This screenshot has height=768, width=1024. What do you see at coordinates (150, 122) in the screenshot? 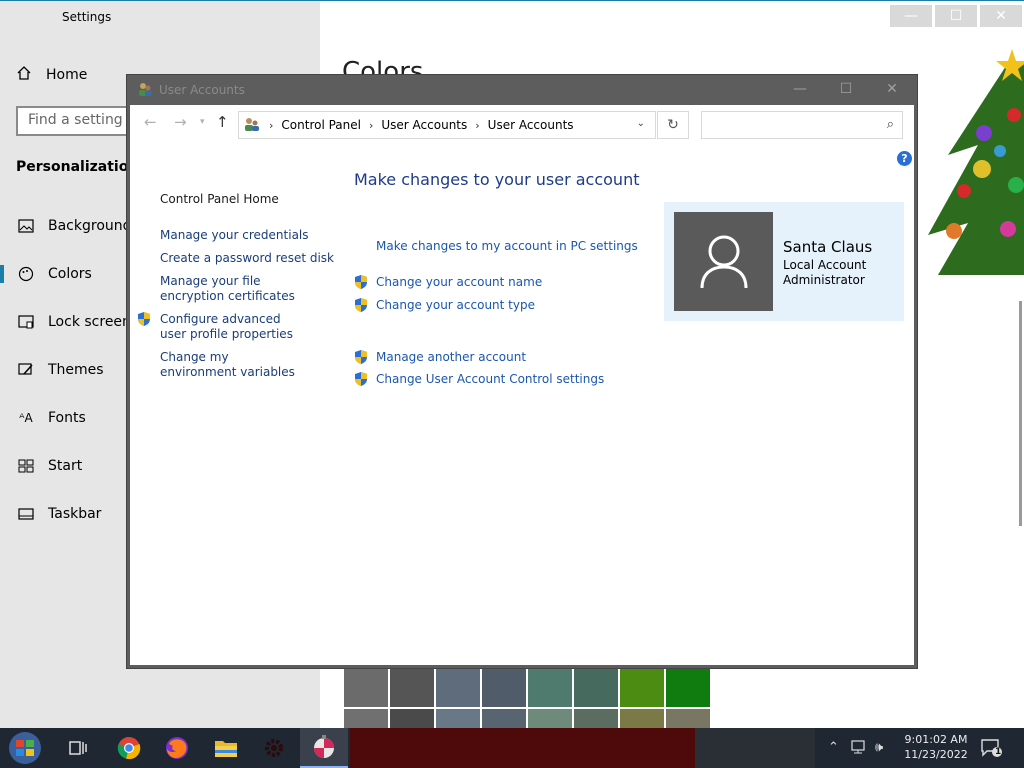
I see `back-arrow-icon: ←` at bounding box center [150, 122].